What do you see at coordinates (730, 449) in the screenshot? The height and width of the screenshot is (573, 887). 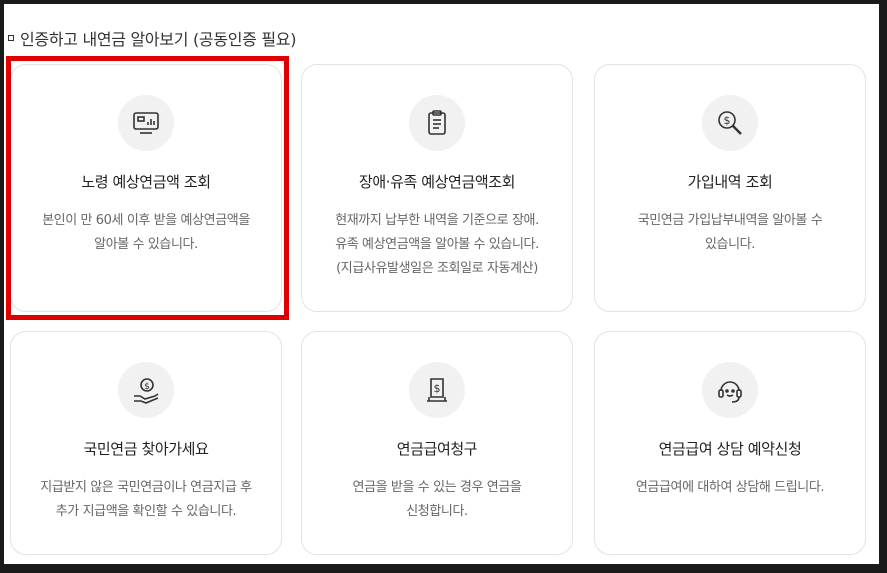 I see `card-title: 연금급여 상담 예약신청` at bounding box center [730, 449].